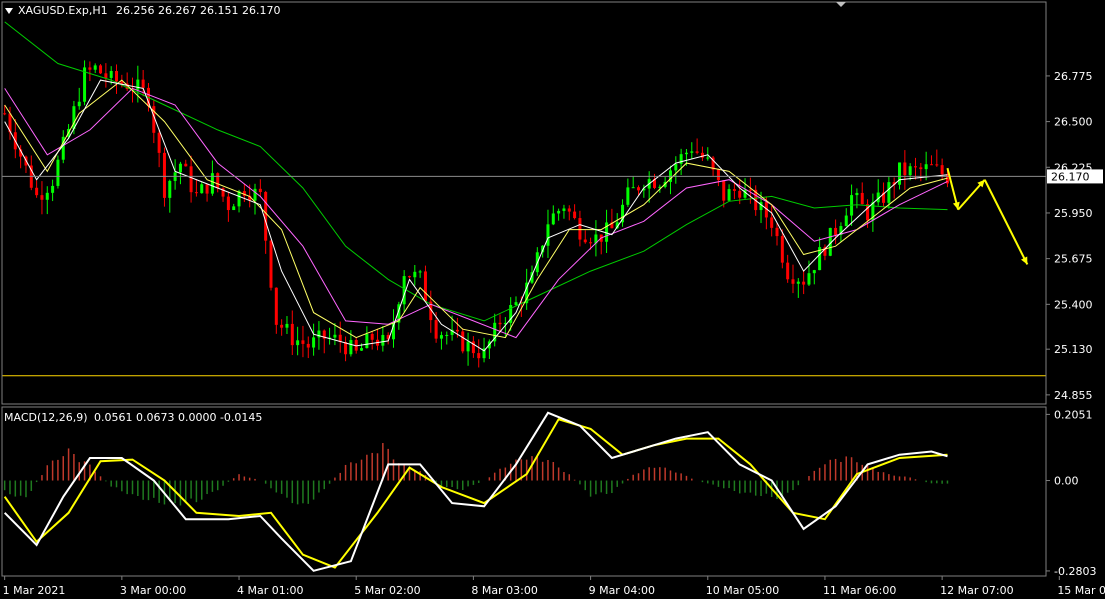 This screenshot has height=599, width=1105. Describe the element at coordinates (859, 590) in the screenshot. I see `time-tick-label: 11 Mar 06:00` at that location.